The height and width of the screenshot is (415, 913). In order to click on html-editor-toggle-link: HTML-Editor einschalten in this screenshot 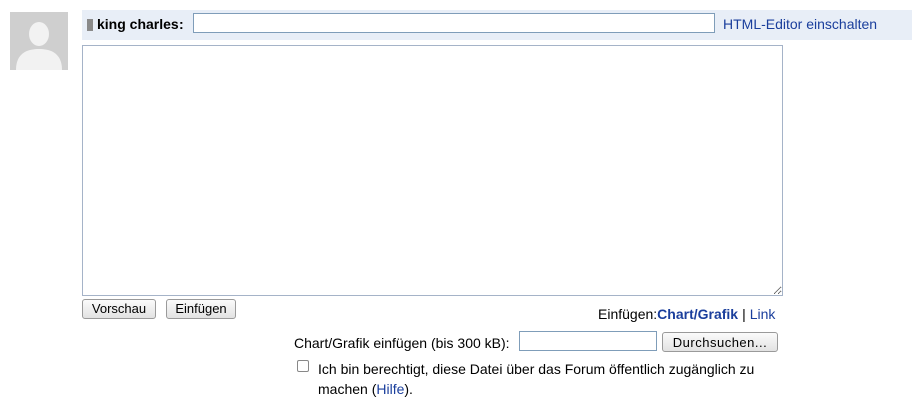, I will do `click(800, 24)`.